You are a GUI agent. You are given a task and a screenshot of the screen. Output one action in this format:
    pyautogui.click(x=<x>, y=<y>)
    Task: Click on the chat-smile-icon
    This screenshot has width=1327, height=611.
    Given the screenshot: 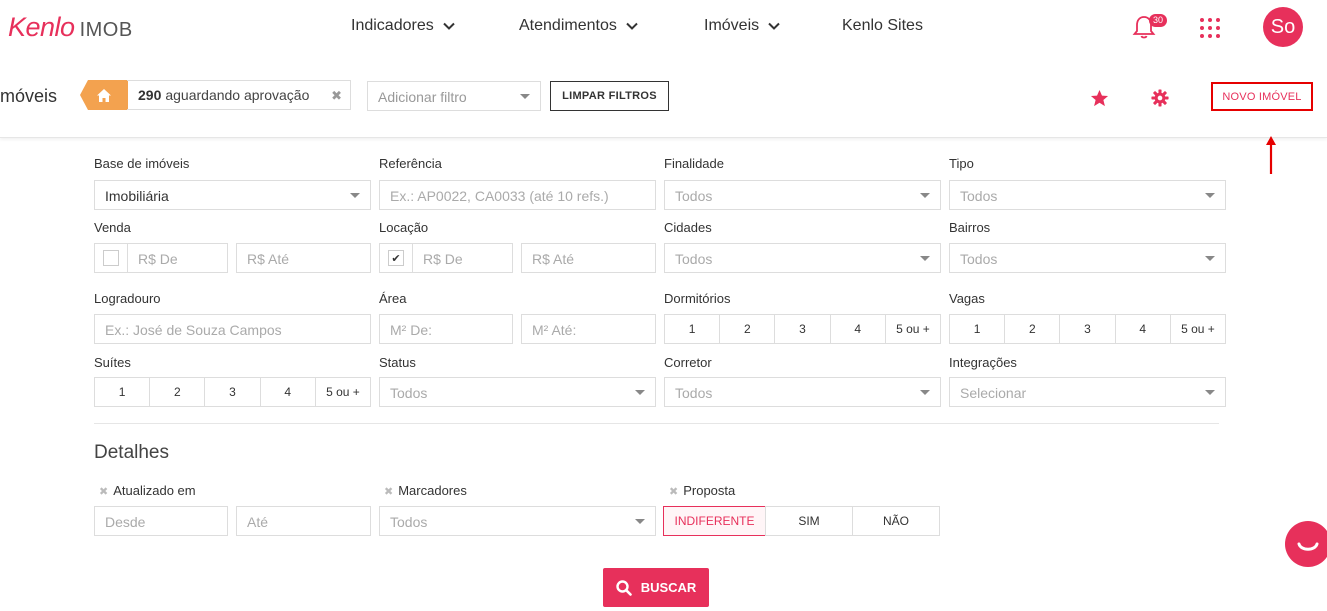 What is the action you would take?
    pyautogui.click(x=1308, y=546)
    